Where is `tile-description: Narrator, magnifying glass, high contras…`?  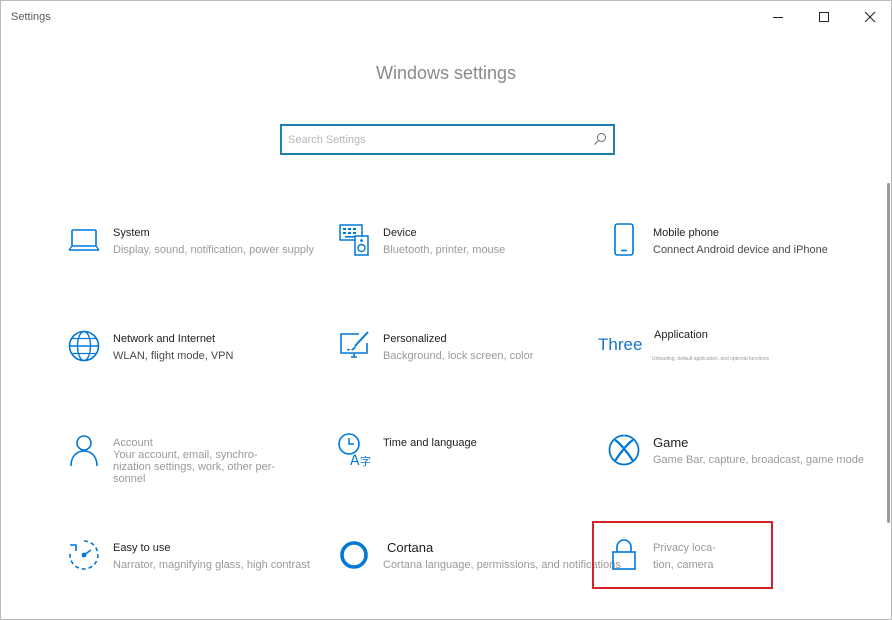 tile-description: Narrator, magnifying glass, high contras… is located at coordinates (211, 565).